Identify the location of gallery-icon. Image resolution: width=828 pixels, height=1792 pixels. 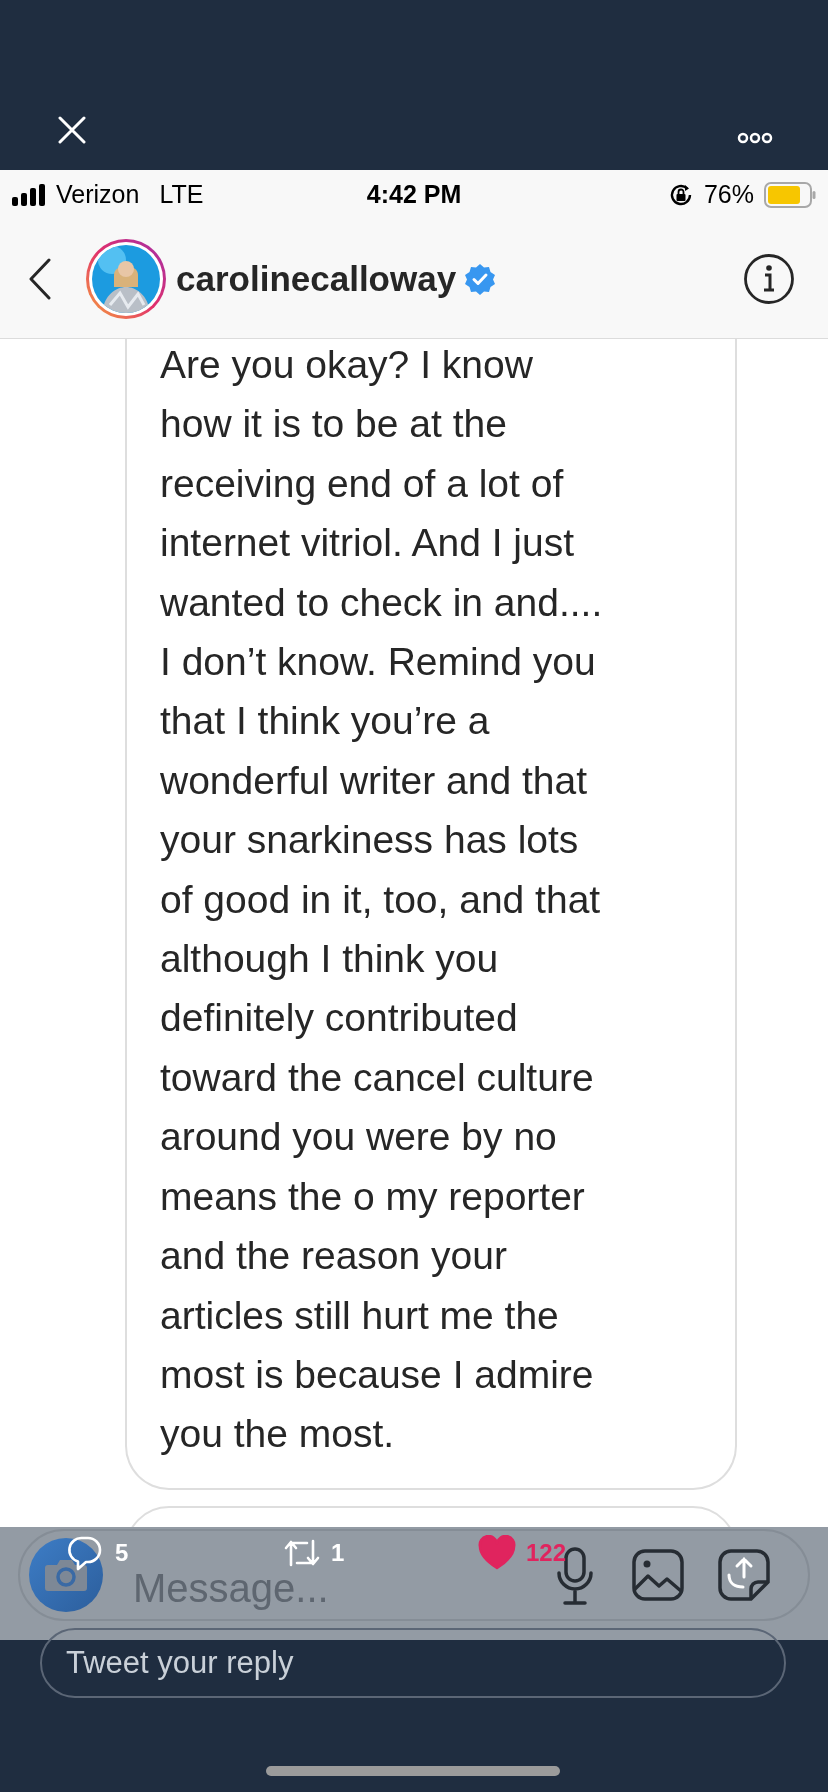
(658, 1575).